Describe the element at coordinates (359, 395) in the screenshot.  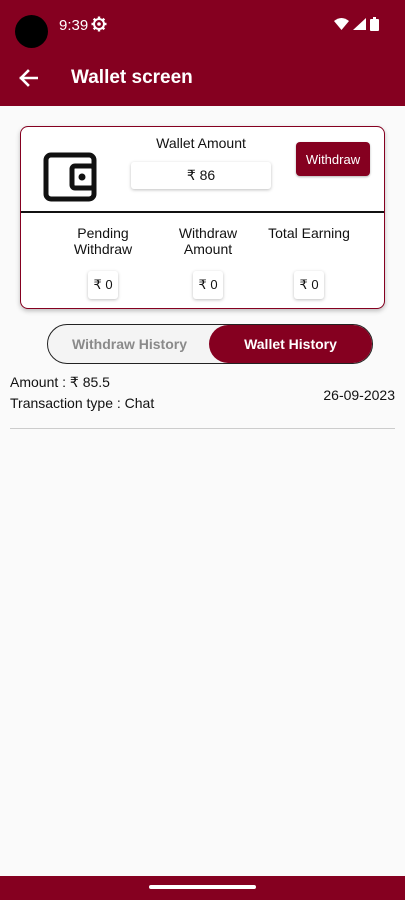
I see `transaction-date: 26-09-2023` at that location.